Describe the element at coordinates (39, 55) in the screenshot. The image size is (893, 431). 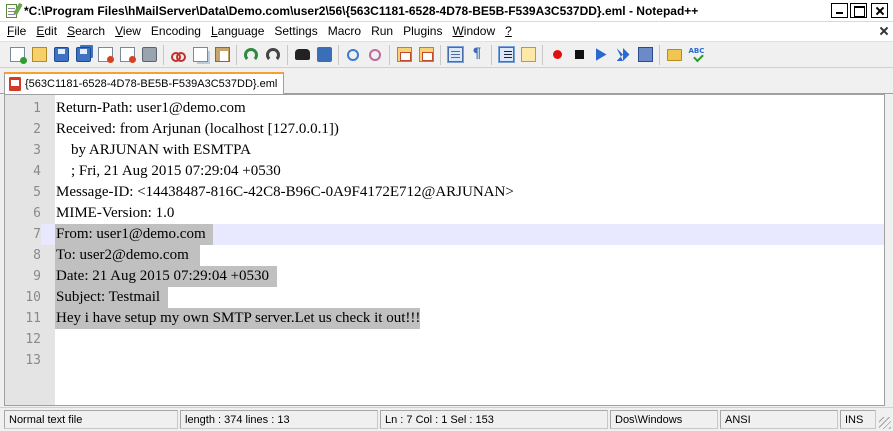
I see `open-file-button` at that location.